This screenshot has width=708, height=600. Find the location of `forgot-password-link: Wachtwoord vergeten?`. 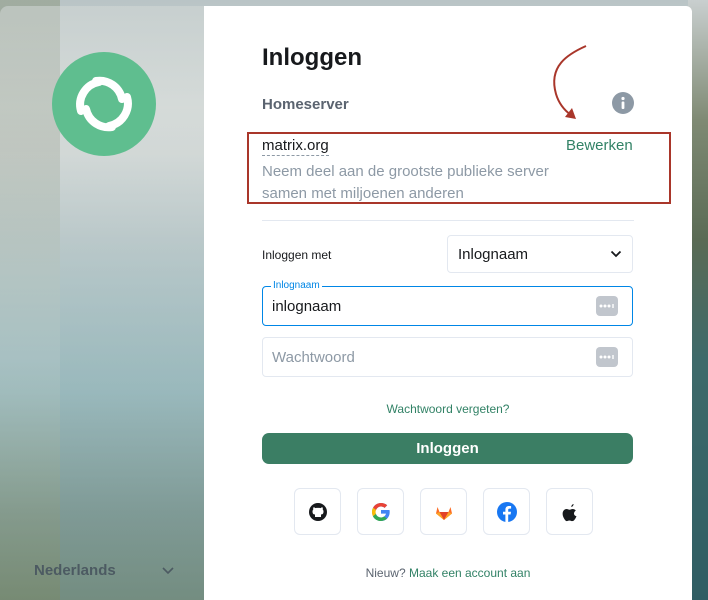

forgot-password-link: Wachtwoord vergeten? is located at coordinates (448, 409).